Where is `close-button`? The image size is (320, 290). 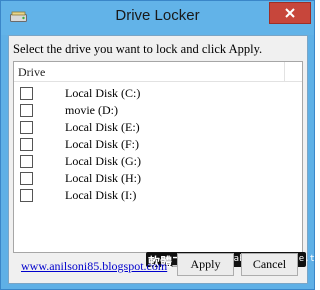
close-button is located at coordinates (290, 13).